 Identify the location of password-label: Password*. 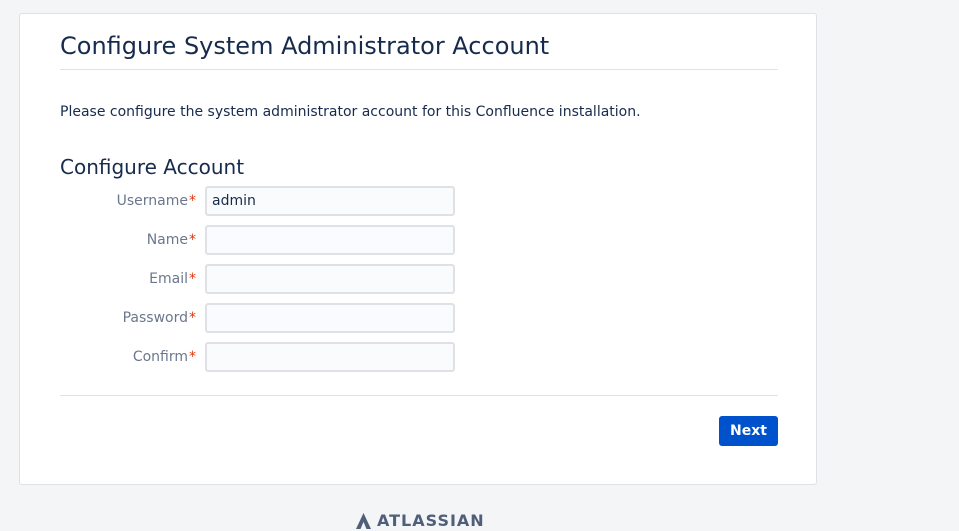
(159, 318).